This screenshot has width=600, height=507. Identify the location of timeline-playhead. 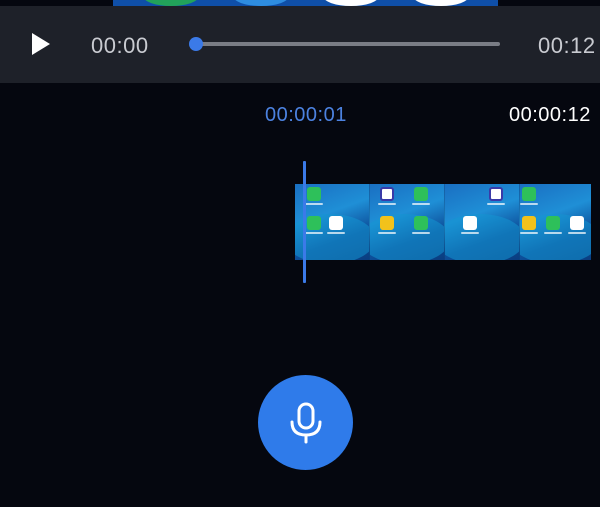
(304, 222).